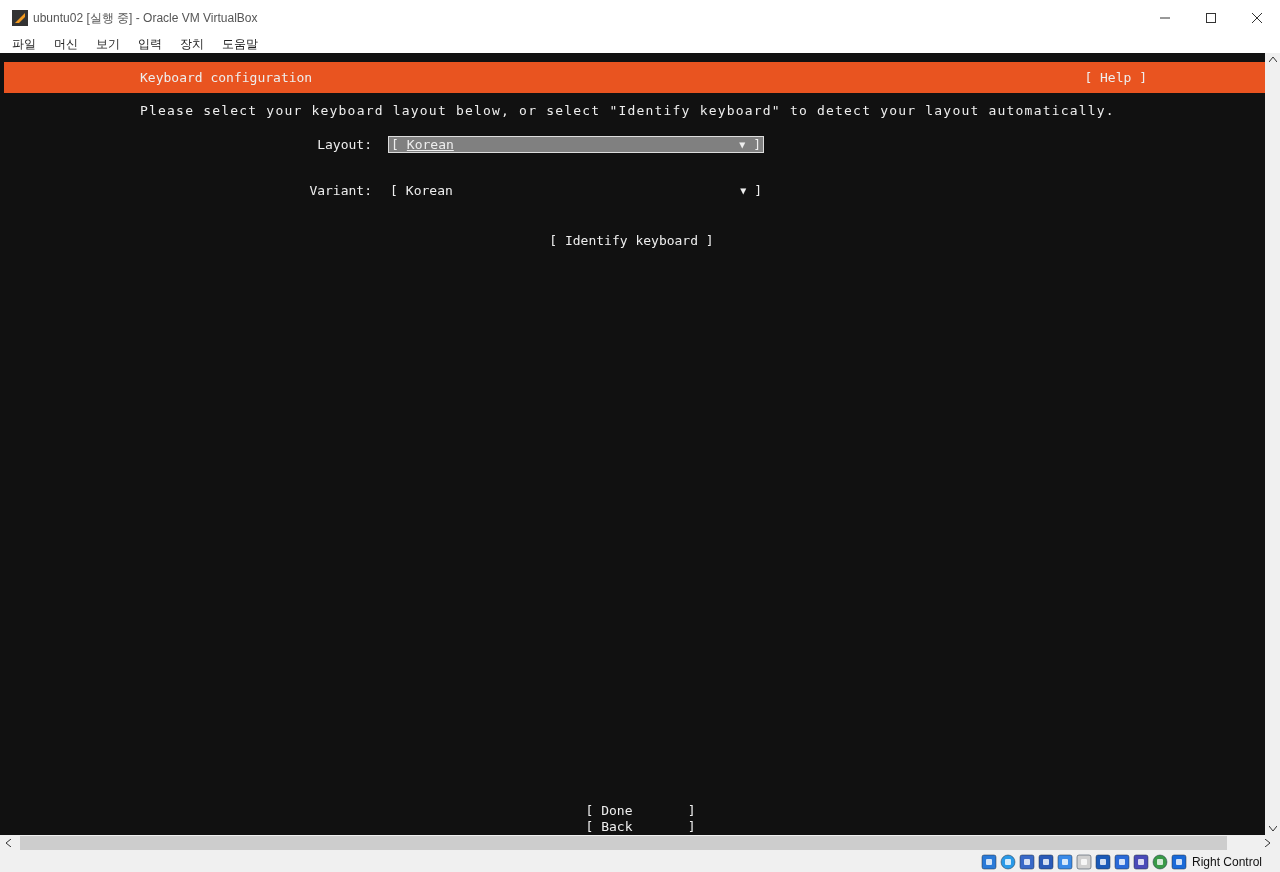 This screenshot has height=872, width=1280. I want to click on host-key-label: Right Control, so click(1226, 862).